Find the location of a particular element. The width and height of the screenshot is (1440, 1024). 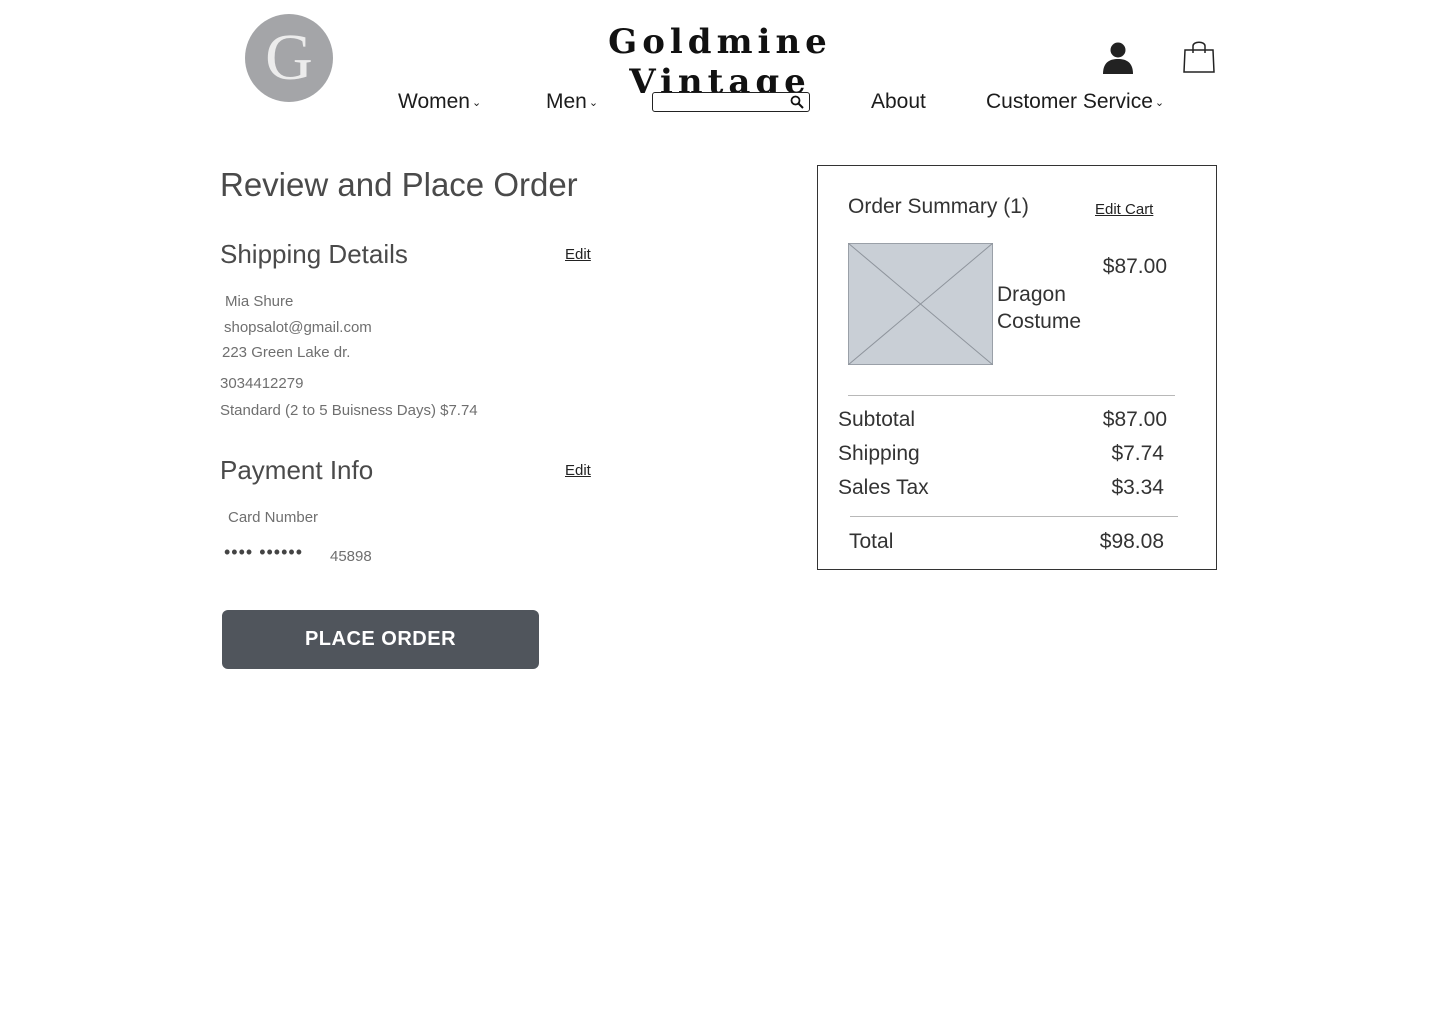

nav-women-label: Women is located at coordinates (434, 101).